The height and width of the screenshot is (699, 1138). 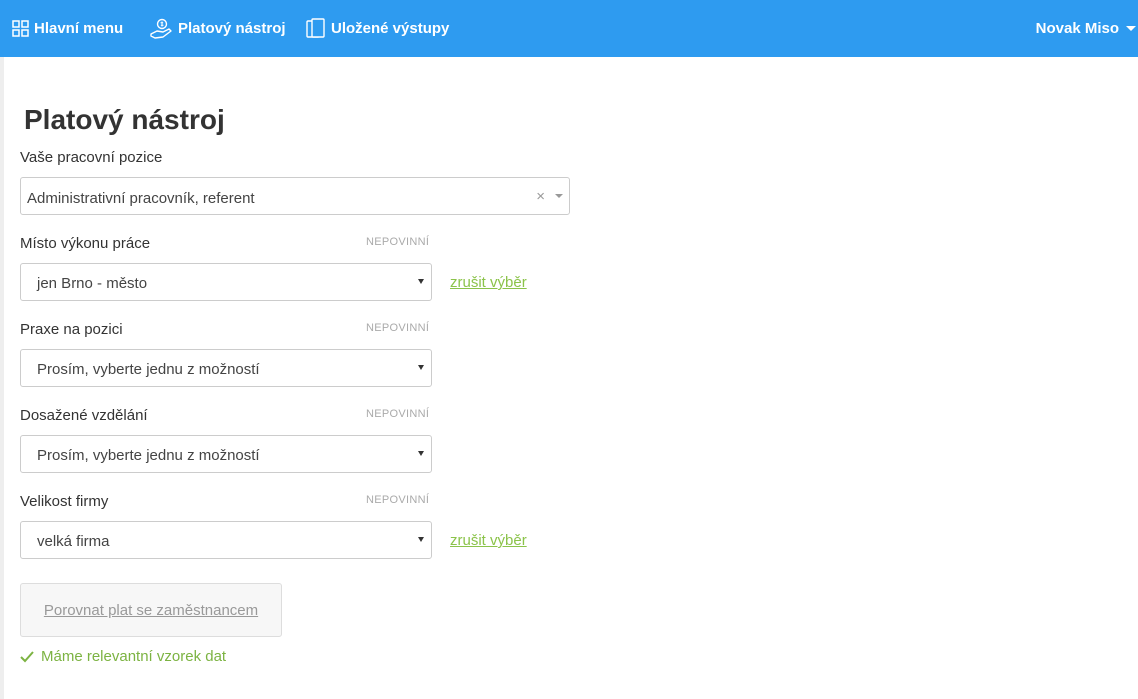 I want to click on location-clear-link: zrušit výběr, so click(x=488, y=282).